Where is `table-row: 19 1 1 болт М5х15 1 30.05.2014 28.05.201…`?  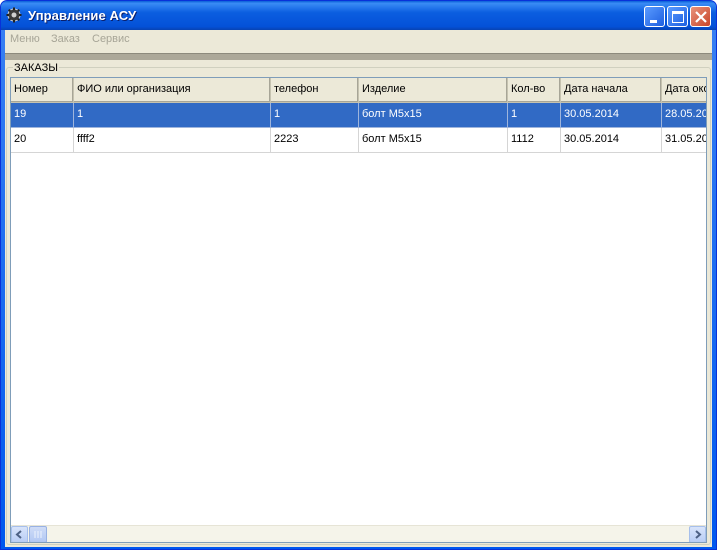 table-row: 19 1 1 болт М5х15 1 30.05.2014 28.05.201… is located at coordinates (358, 115).